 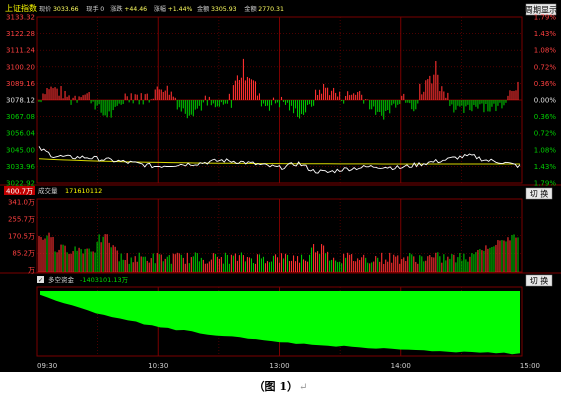 I want to click on price-tick: 3122.28, so click(x=20, y=34).